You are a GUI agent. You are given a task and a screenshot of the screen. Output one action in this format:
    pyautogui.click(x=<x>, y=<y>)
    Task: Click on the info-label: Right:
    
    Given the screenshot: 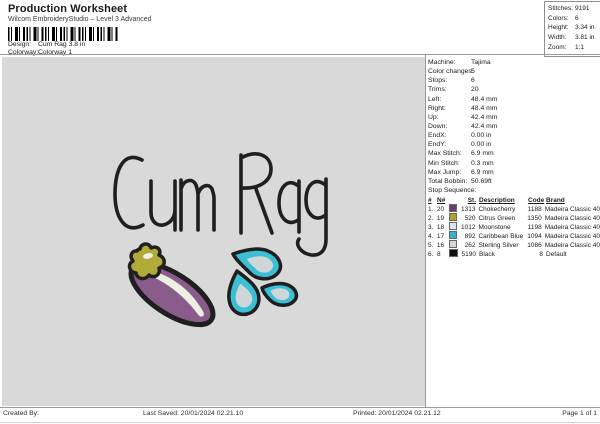 What is the action you would take?
    pyautogui.click(x=437, y=108)
    